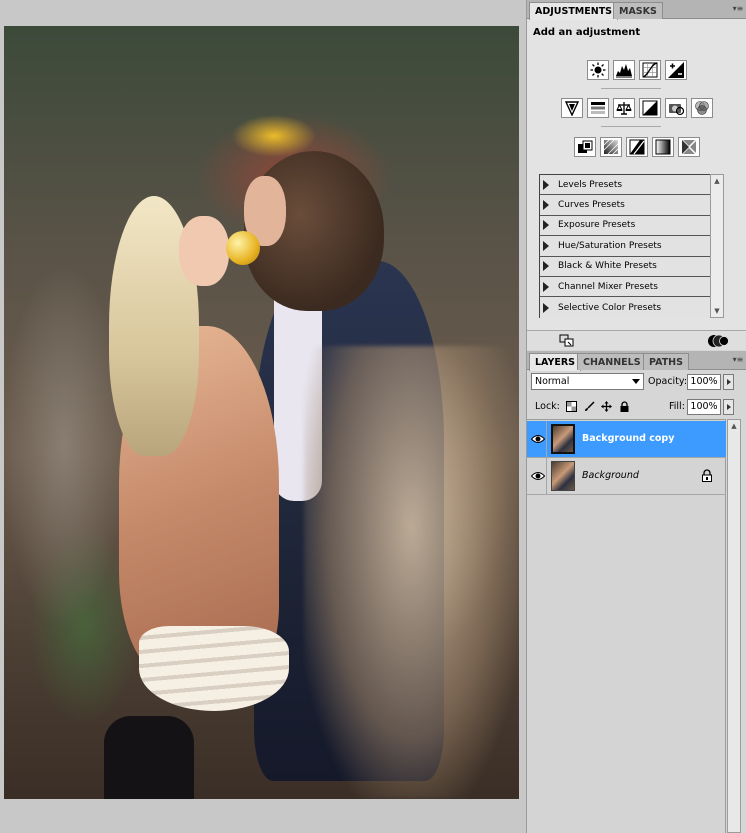 The image size is (746, 833). Describe the element at coordinates (587, 32) in the screenshot. I see `adjustments-title: Add an adjustment` at that location.